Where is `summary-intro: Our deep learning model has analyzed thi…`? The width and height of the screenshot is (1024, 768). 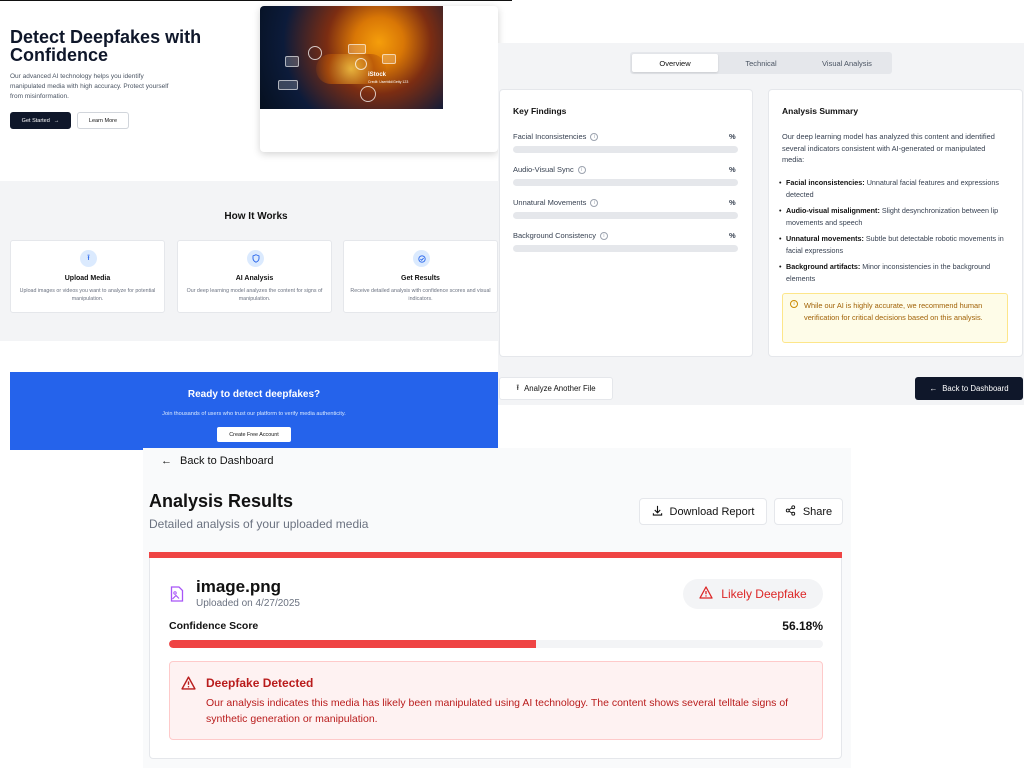 summary-intro: Our deep learning model has analyzed thi… is located at coordinates (888, 148).